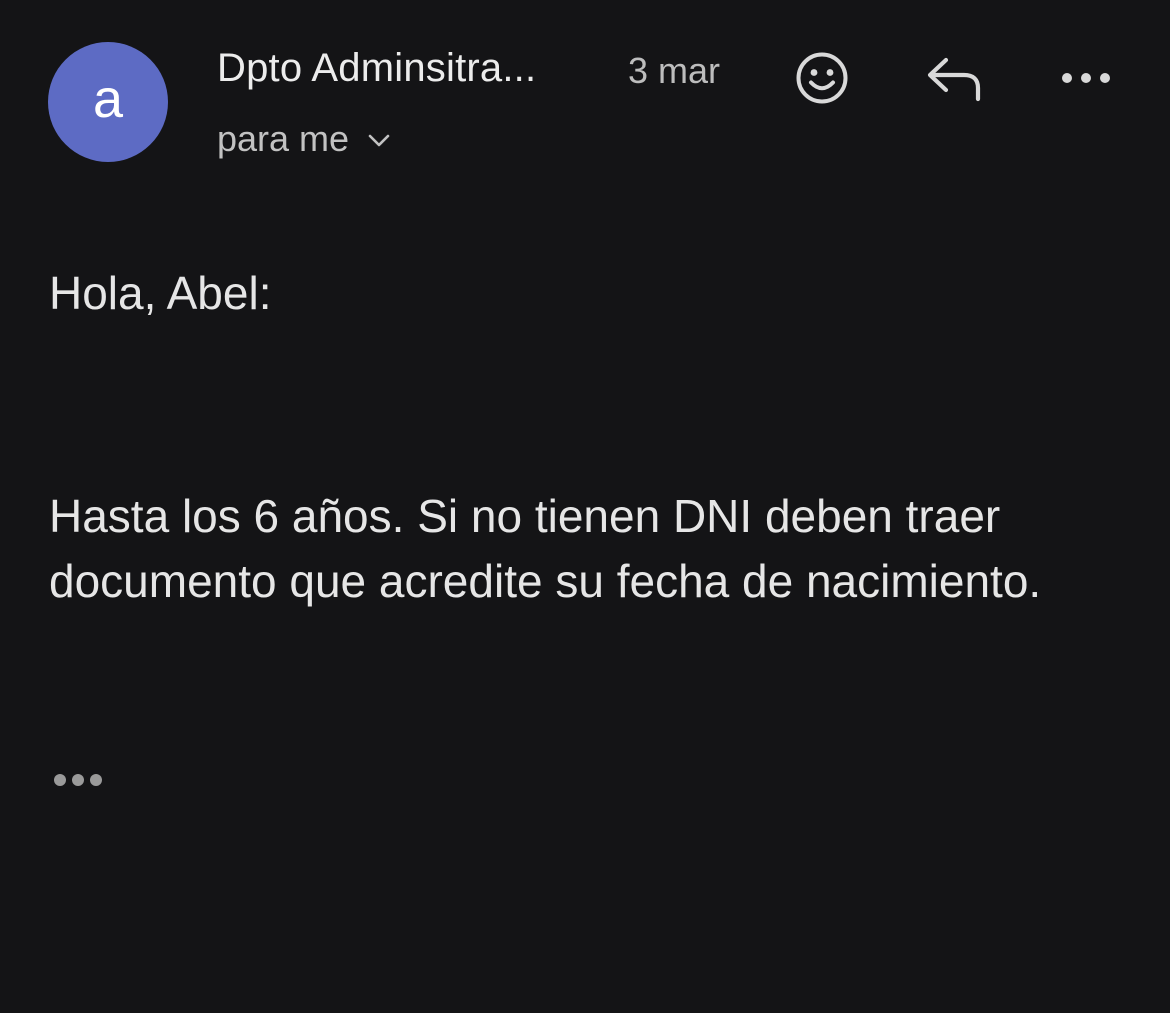 The width and height of the screenshot is (1170, 1013). I want to click on sender-avatar: a, so click(108, 102).